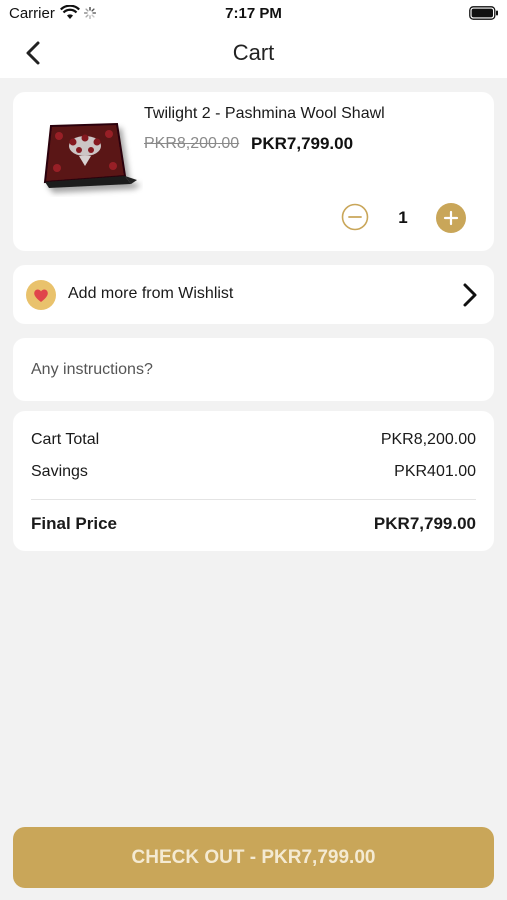 Image resolution: width=507 pixels, height=900 pixels. What do you see at coordinates (59, 471) in the screenshot?
I see `savings-label: Savings` at bounding box center [59, 471].